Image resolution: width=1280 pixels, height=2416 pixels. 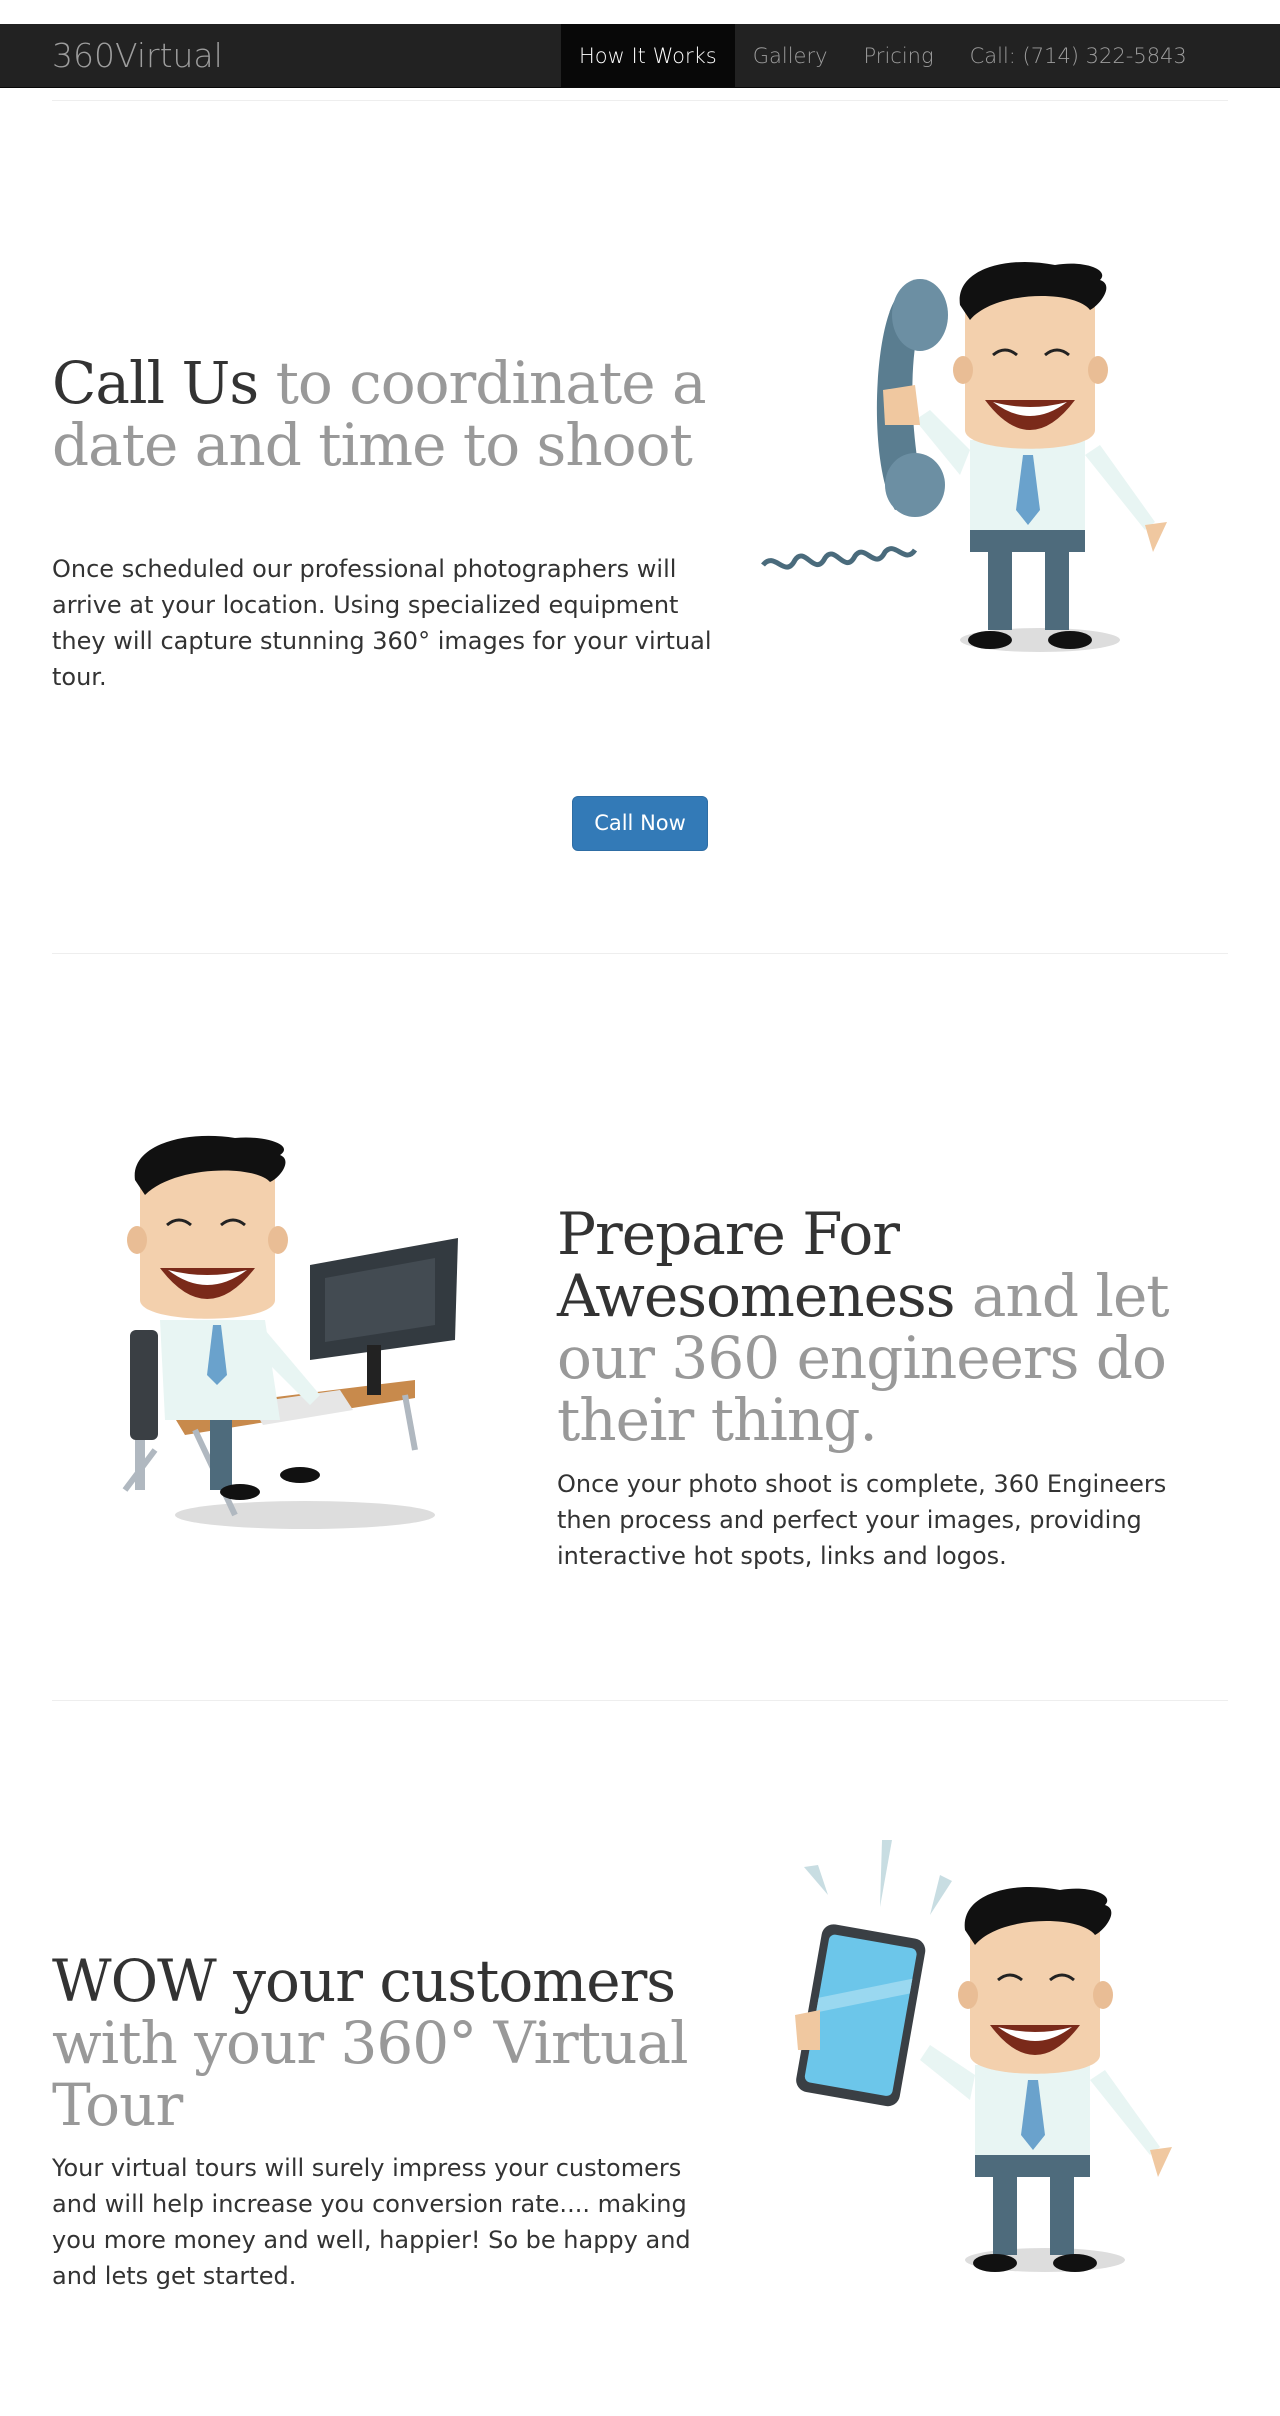 I want to click on heading-strong: Prepare For Awesomeness, so click(x=756, y=1265).